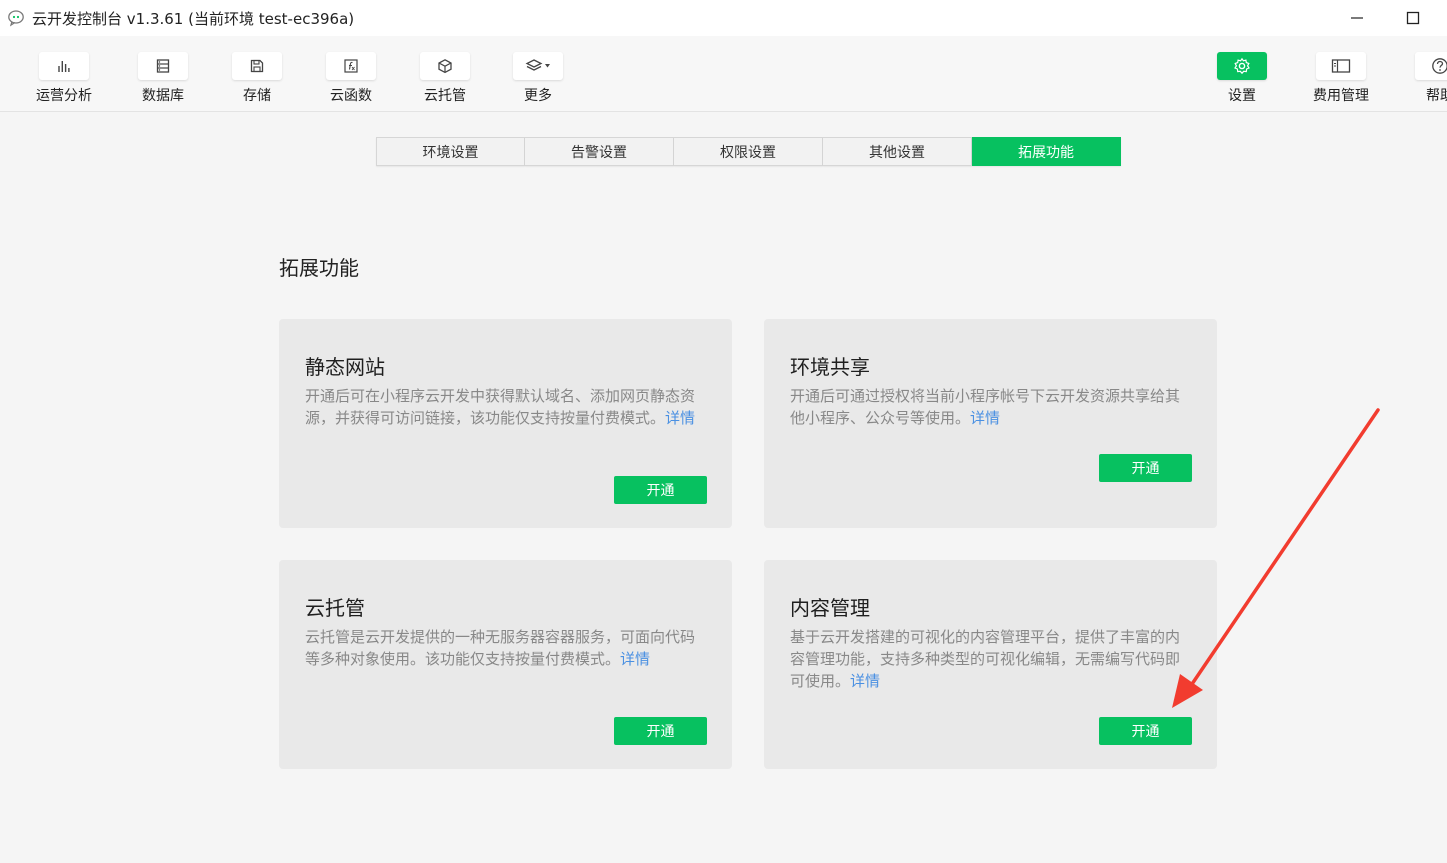 The image size is (1447, 863). Describe the element at coordinates (723, 18) in the screenshot. I see `title-bar: 云开发控制台 v1.3.61 (当前环境 test-ec396a)` at that location.